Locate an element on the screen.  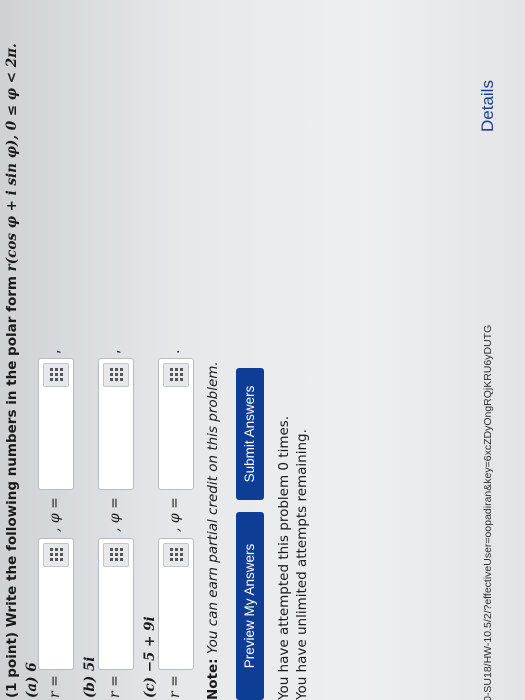
part-b-r-input is located at coordinates (116, 604).